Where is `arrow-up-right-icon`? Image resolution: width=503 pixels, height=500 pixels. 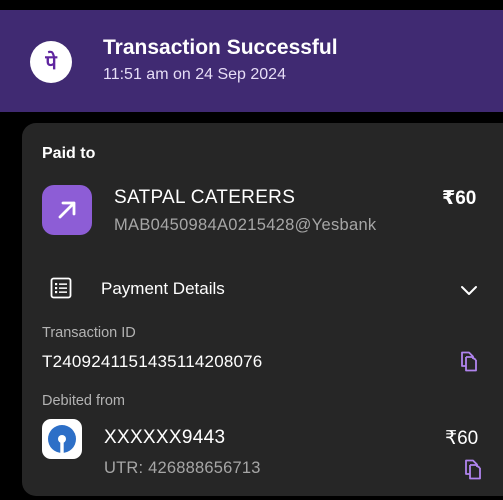
arrow-up-right-icon is located at coordinates (67, 210).